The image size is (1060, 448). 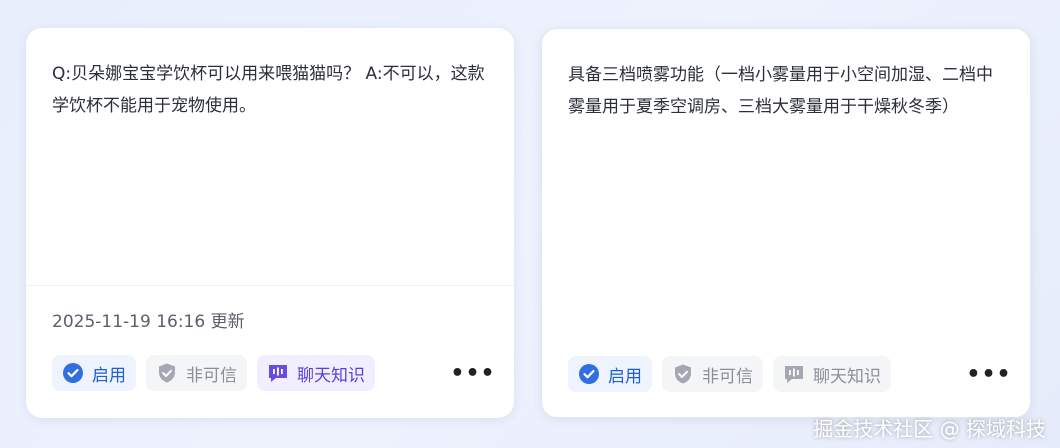 I want to click on watermark: 掘金技术社区 @ 探域科技, so click(x=929, y=429).